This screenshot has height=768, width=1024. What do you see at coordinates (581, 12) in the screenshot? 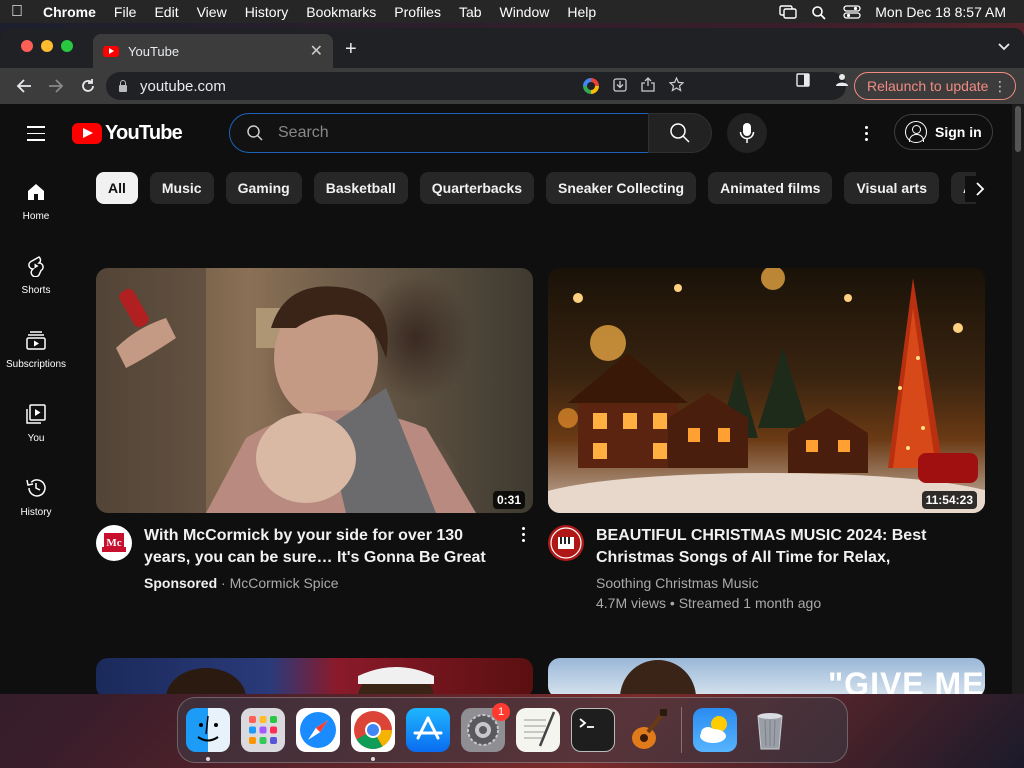
I see `menu-help: Help` at bounding box center [581, 12].